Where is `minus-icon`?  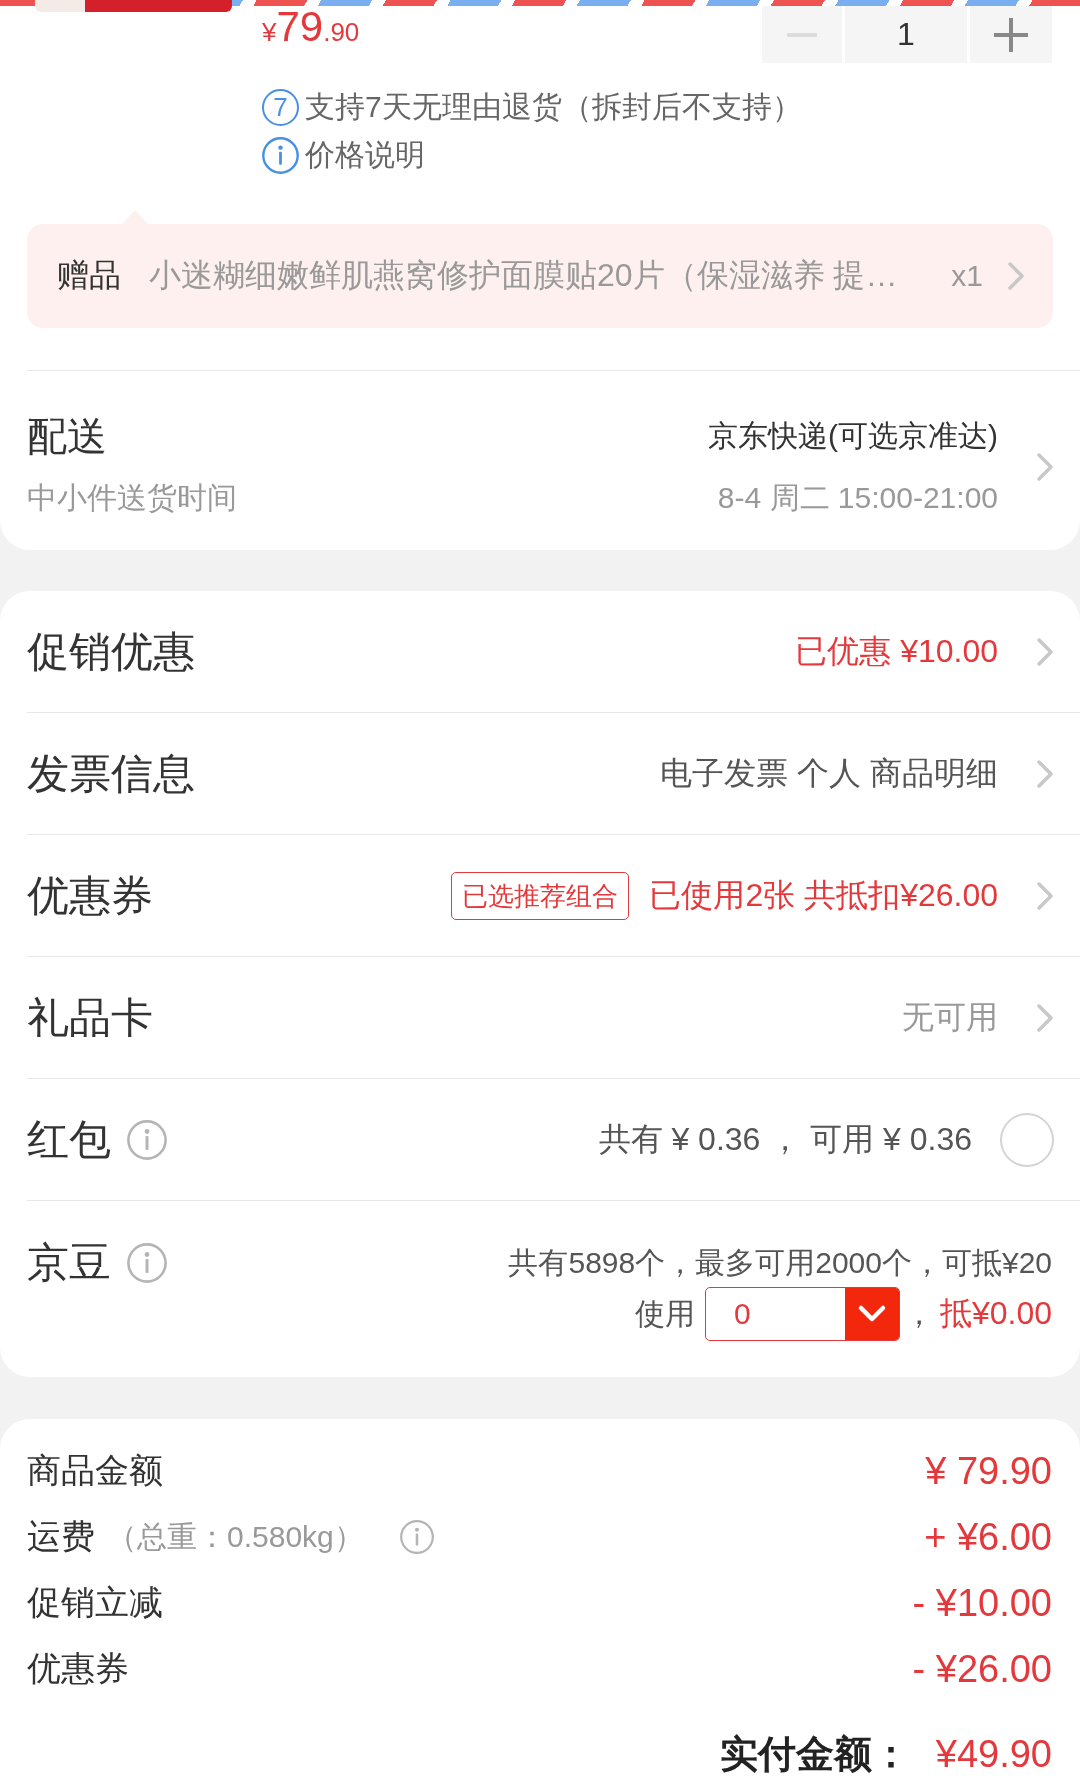
minus-icon is located at coordinates (802, 34).